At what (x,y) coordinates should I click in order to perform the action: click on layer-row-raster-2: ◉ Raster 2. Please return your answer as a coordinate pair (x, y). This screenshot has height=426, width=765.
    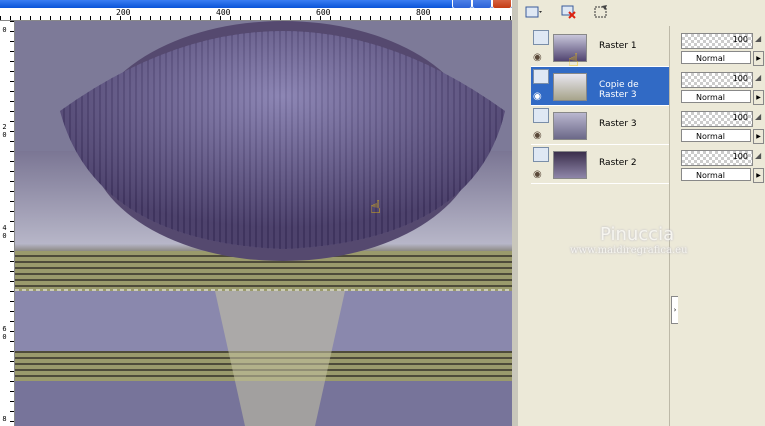
    Looking at the image, I should click on (600, 164).